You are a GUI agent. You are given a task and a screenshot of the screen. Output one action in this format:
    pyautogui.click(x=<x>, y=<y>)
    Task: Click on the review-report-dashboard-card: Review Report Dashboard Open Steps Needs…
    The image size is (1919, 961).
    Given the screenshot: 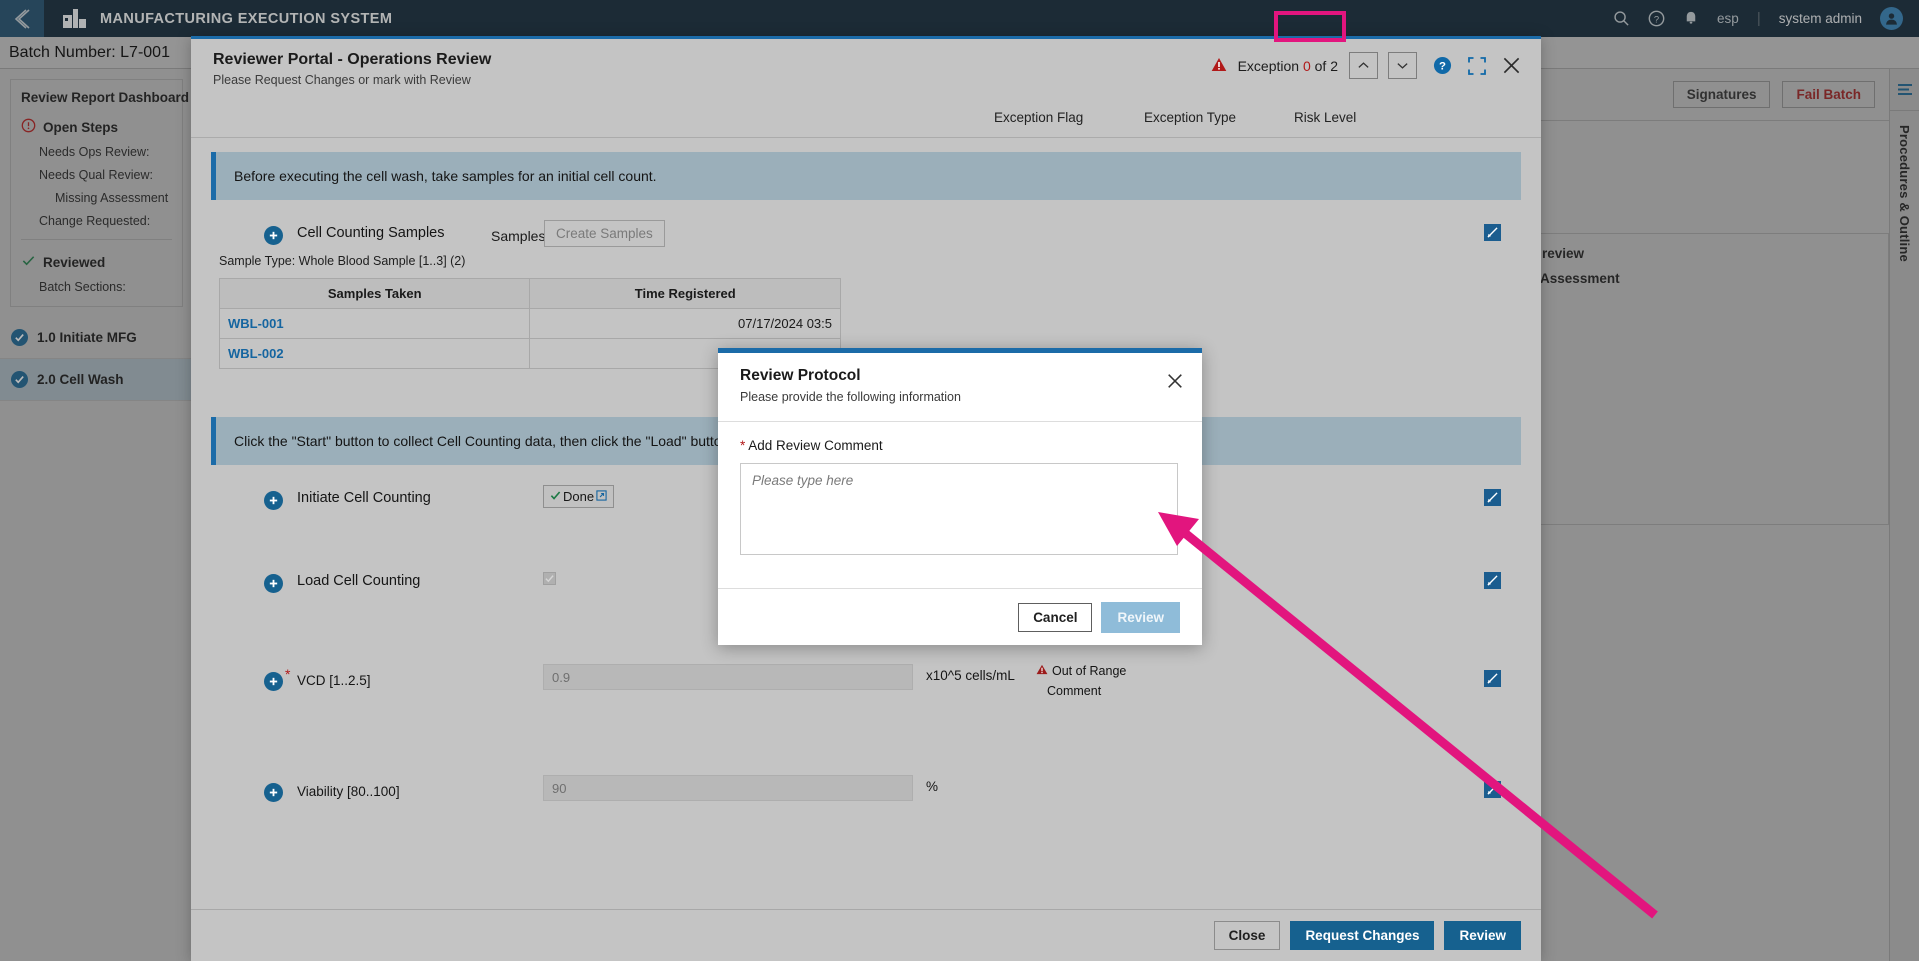 What is the action you would take?
    pyautogui.click(x=100, y=193)
    